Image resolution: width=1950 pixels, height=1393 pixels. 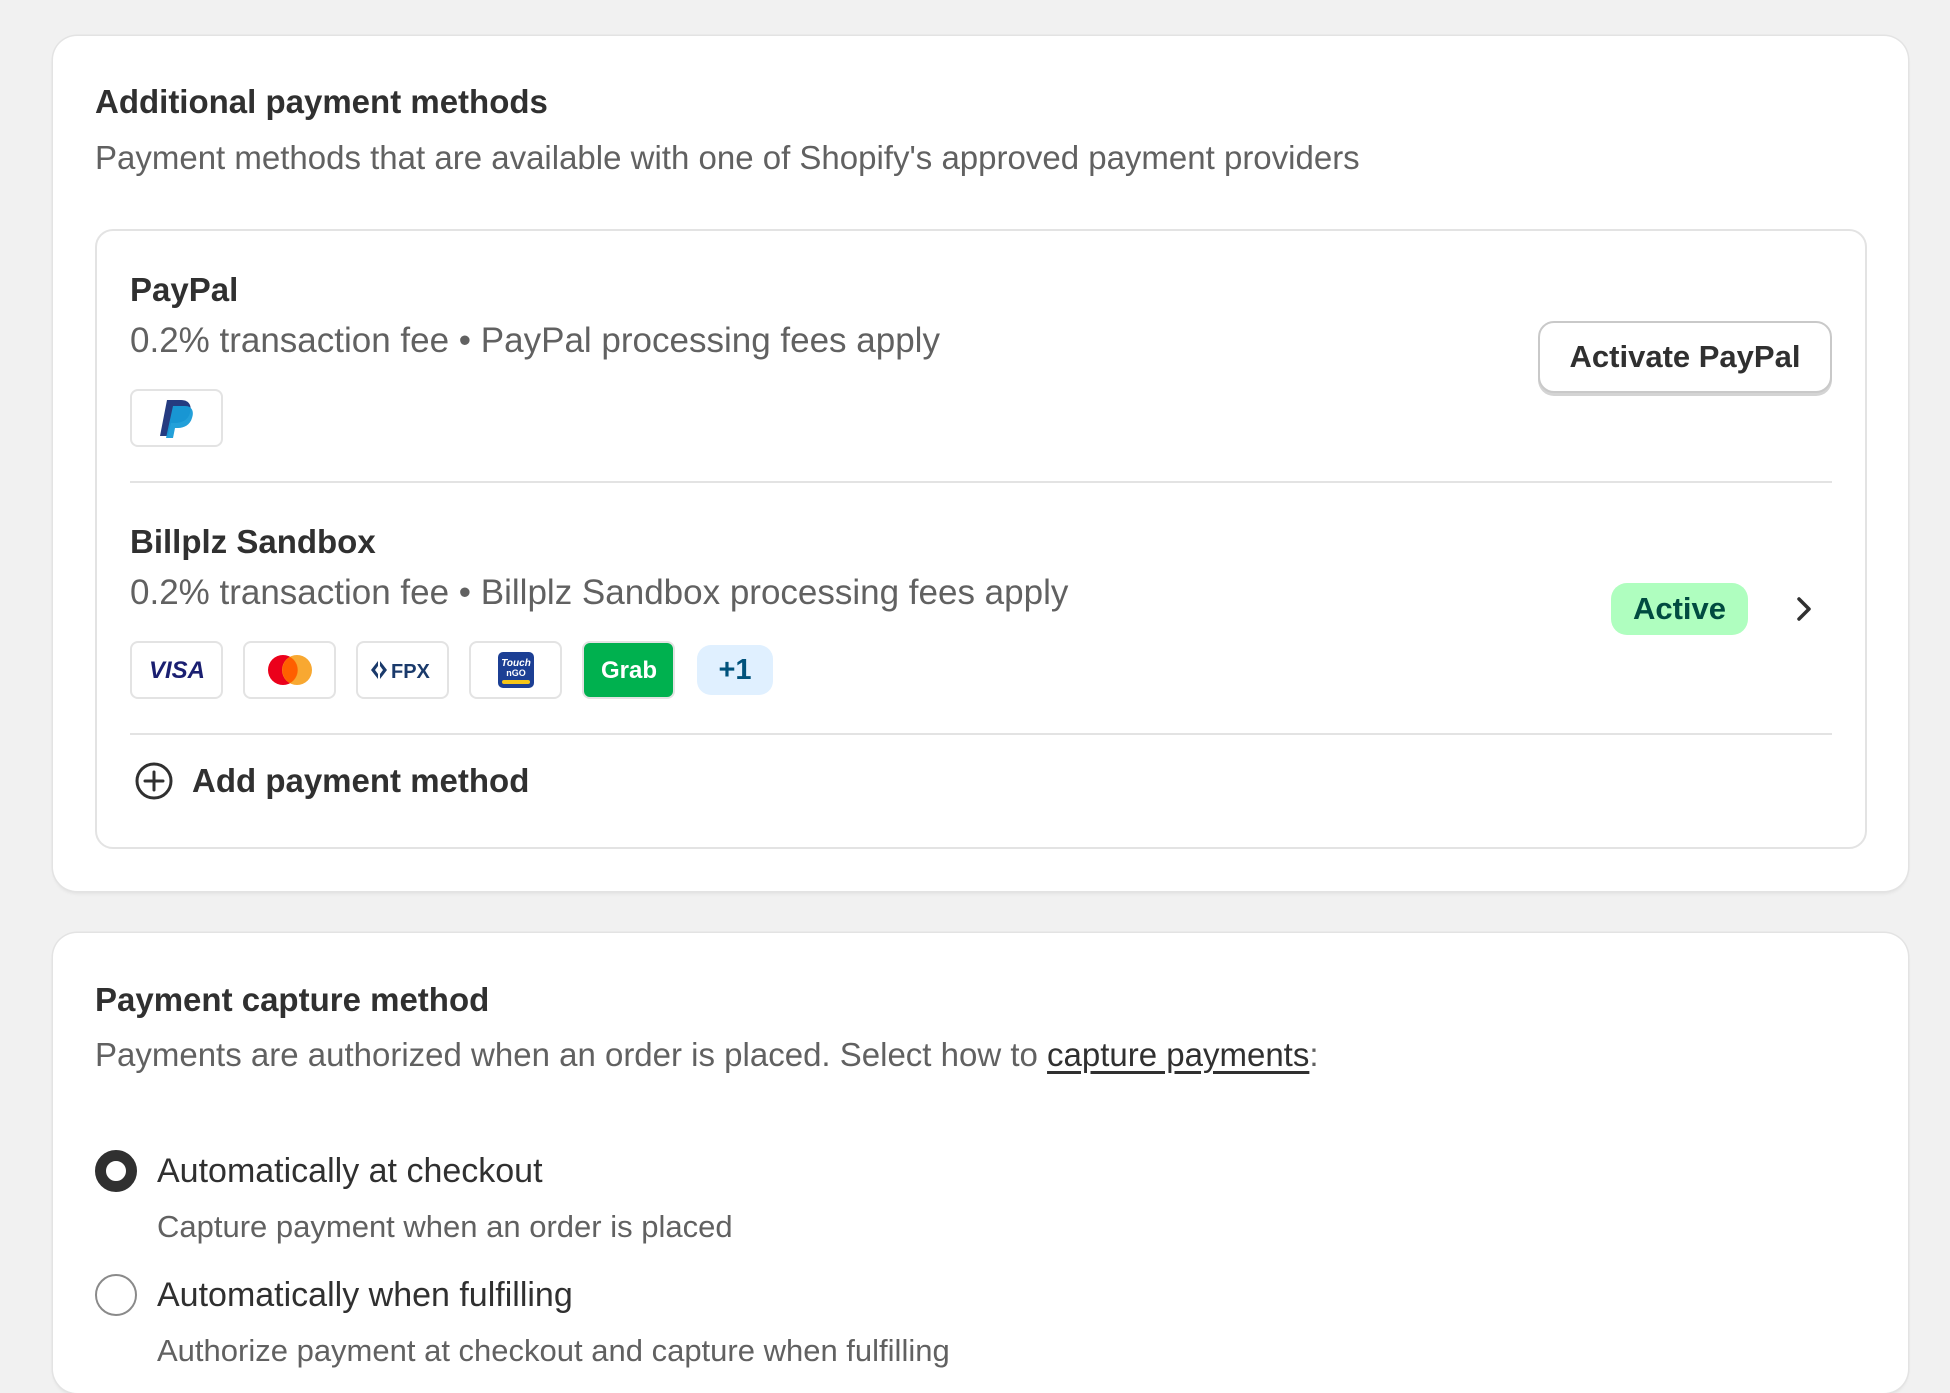 What do you see at coordinates (289, 670) in the screenshot?
I see `mastercard-icon` at bounding box center [289, 670].